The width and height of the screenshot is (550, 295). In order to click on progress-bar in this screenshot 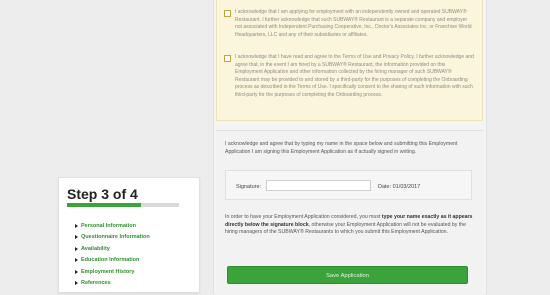, I will do `click(123, 205)`.